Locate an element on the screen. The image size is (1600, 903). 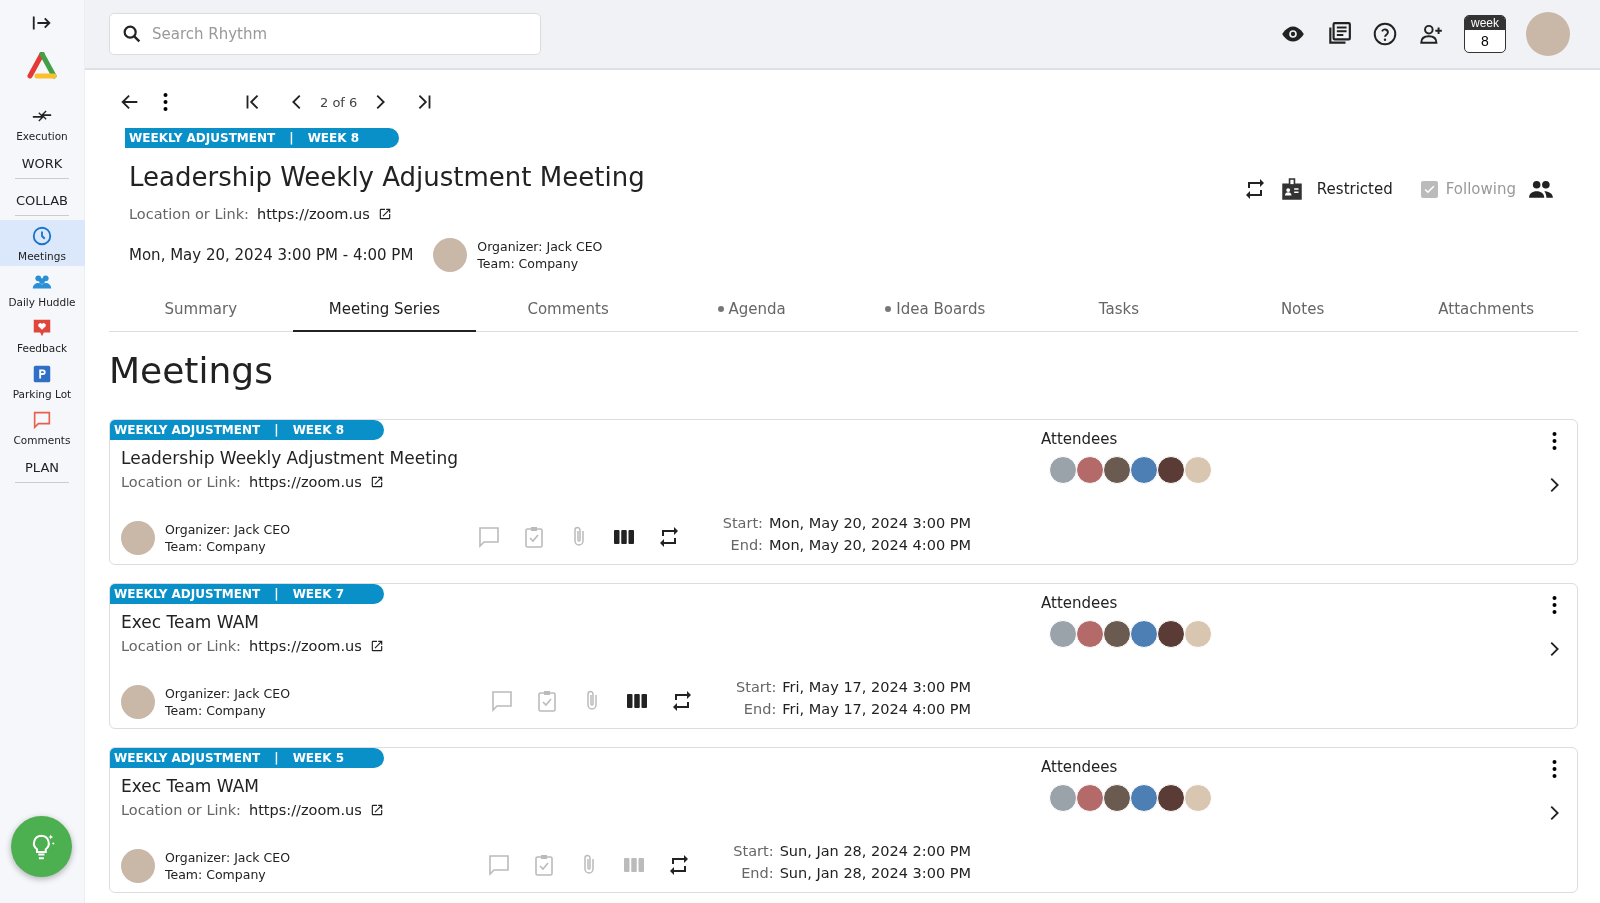
sidebar-item: Feedback is located at coordinates (42, 335).